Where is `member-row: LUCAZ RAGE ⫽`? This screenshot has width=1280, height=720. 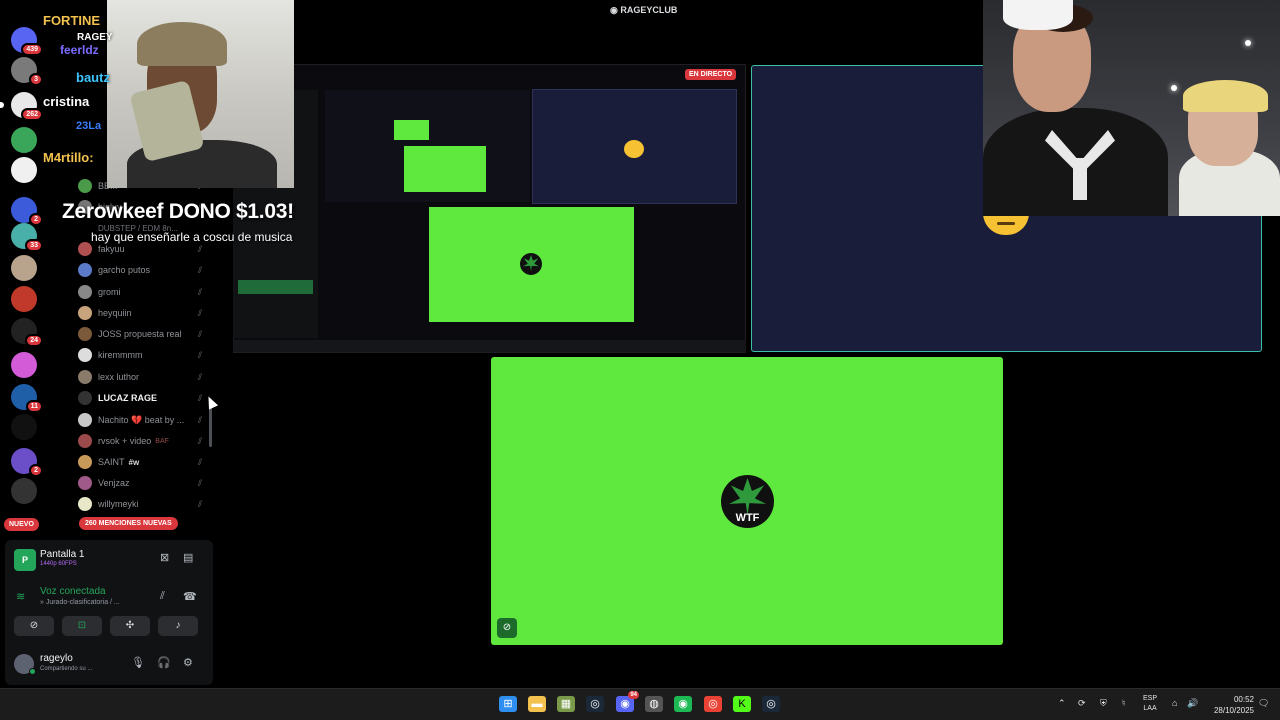
member-row: LUCAZ RAGE ⫽ is located at coordinates (144, 398).